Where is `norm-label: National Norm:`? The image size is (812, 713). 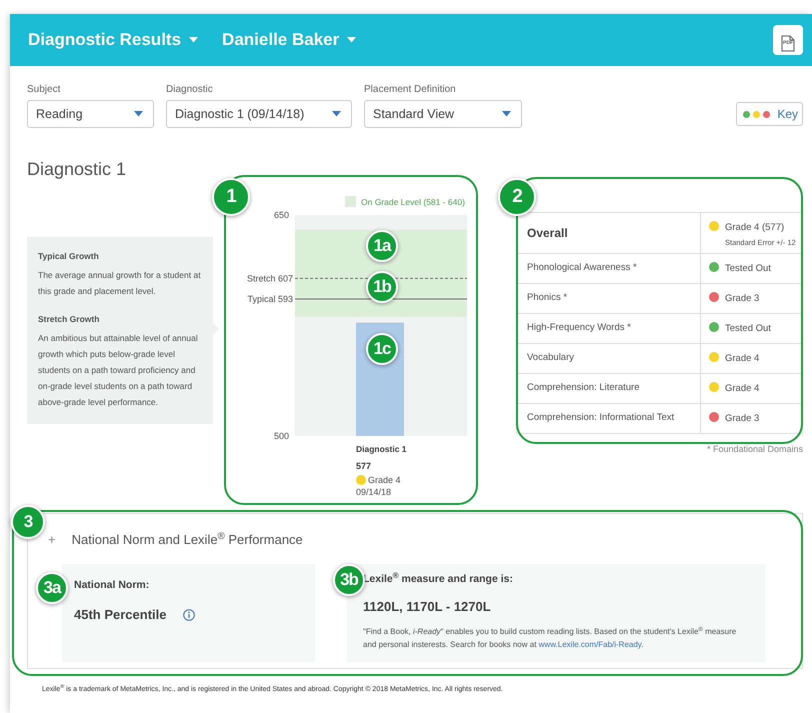 norm-label: National Norm: is located at coordinates (112, 585).